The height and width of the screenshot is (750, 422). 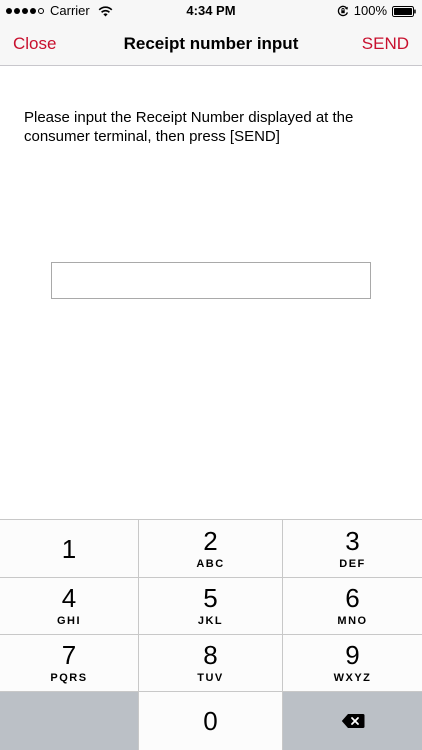 I want to click on key-1: 1, so click(x=69, y=548).